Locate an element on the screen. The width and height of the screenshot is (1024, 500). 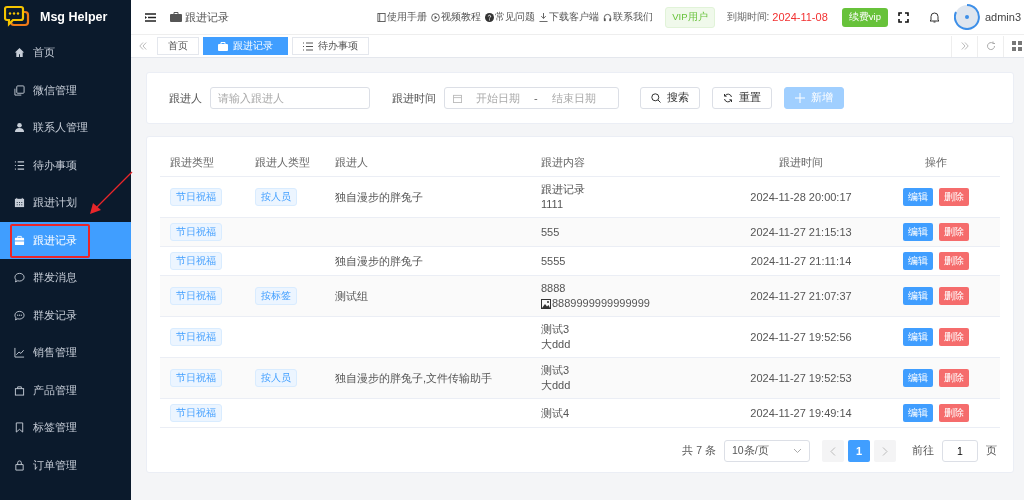
search-button: 搜索 is located at coordinates (670, 98).